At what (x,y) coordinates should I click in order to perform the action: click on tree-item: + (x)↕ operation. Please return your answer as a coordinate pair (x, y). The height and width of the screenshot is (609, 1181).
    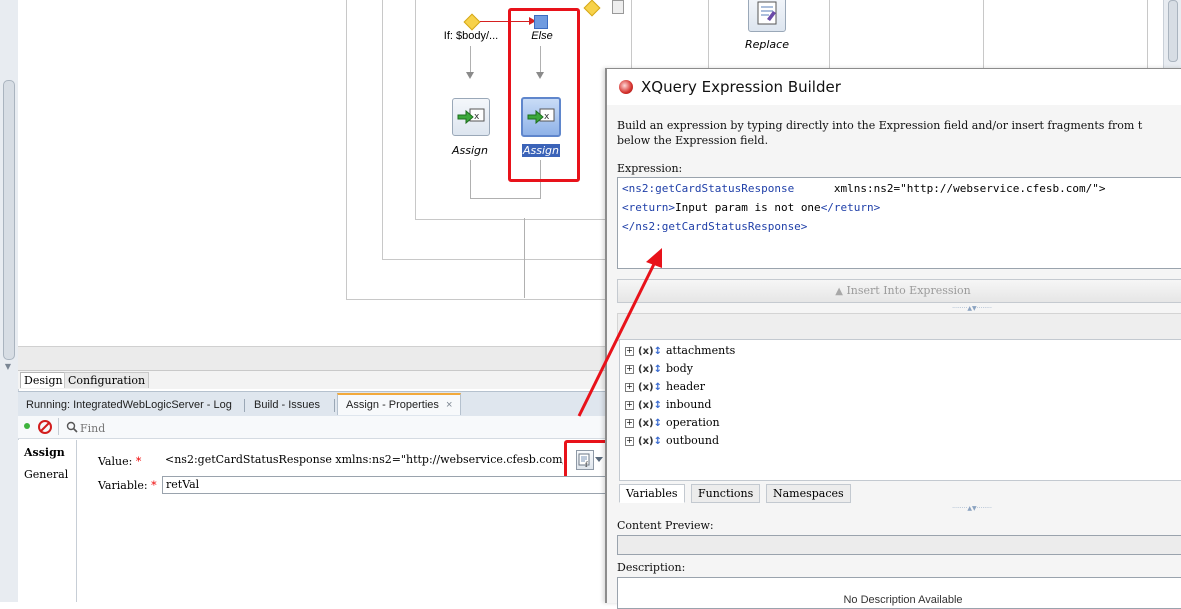
    Looking at the image, I should click on (672, 423).